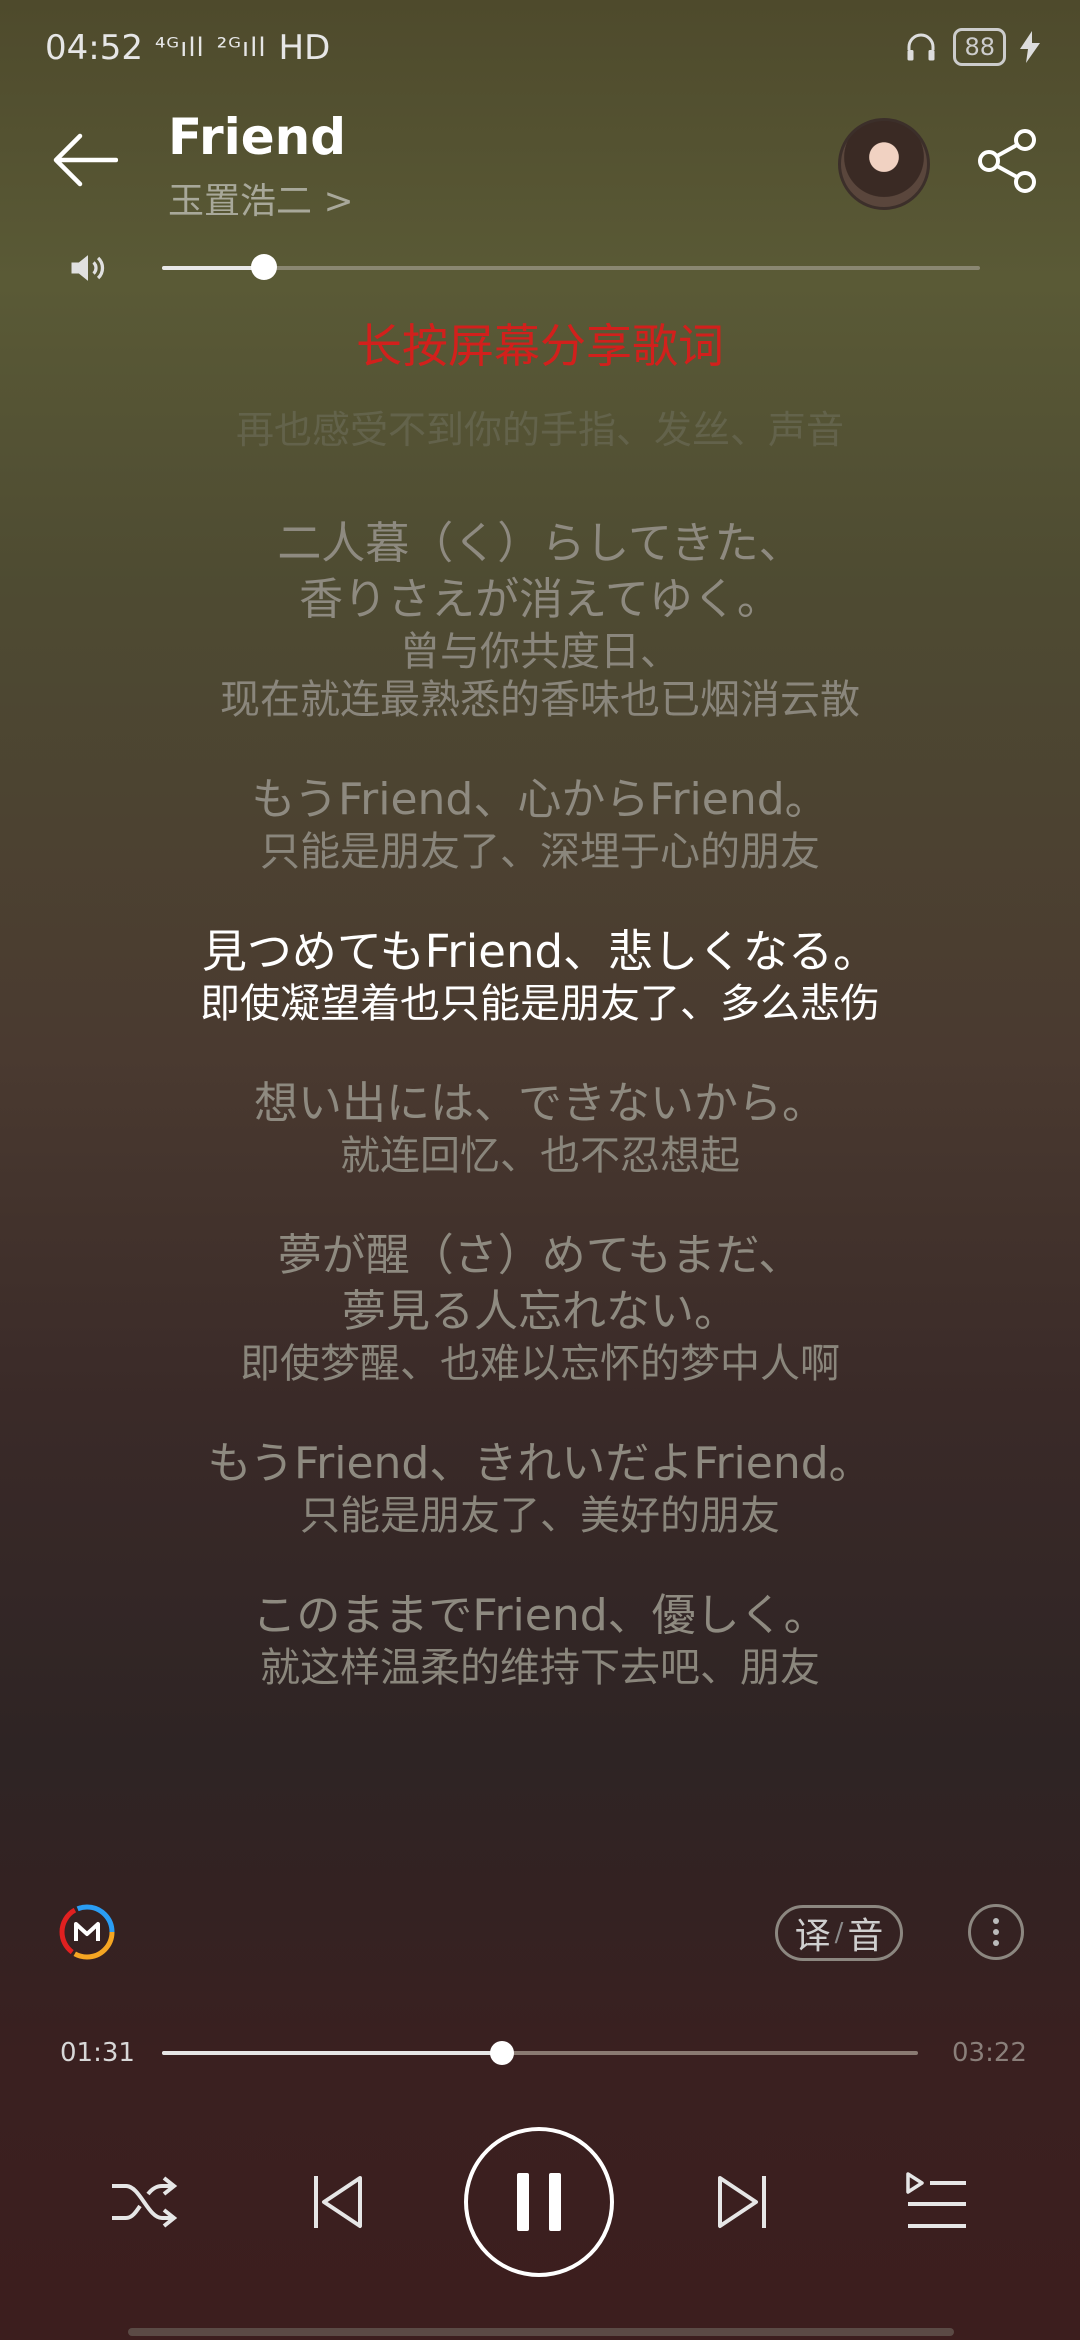  I want to click on previous-lyric-line: 再也感受不到你的手指、发丝、声音, so click(539, 430).